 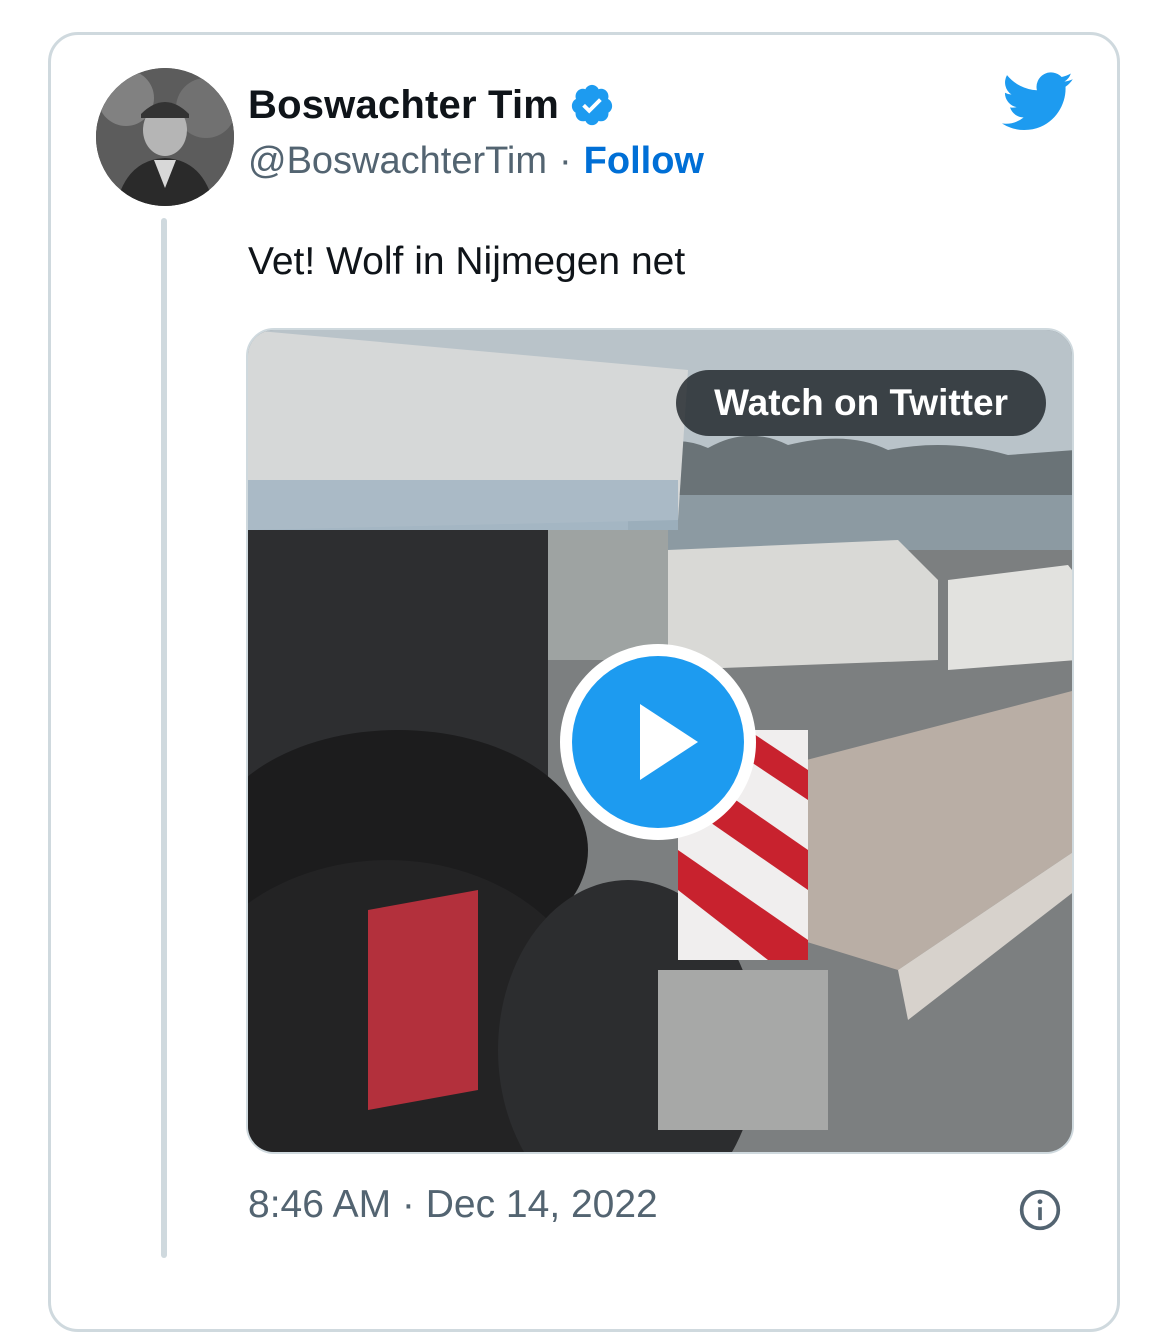 I want to click on play-icon, so click(x=669, y=742).